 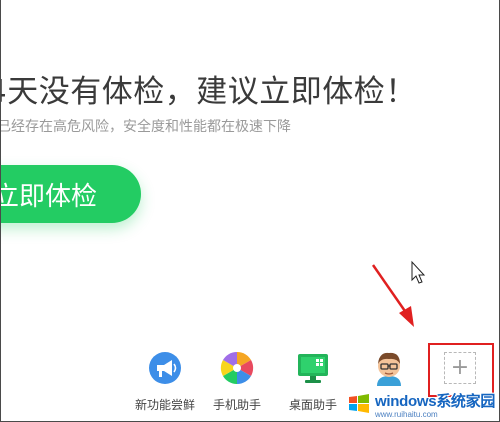 I want to click on watermark-url: www.ruihaitu.com, so click(x=406, y=414).